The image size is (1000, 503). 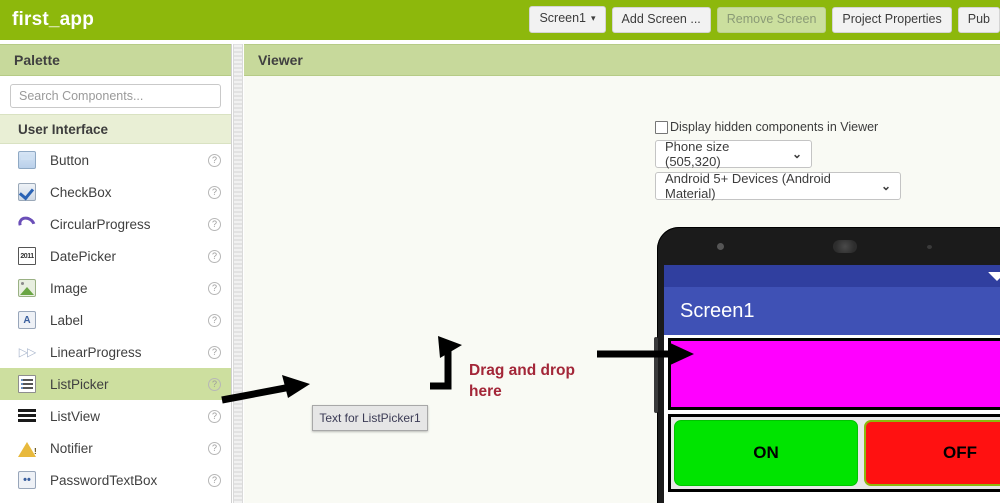 I want to click on palette-item-label: Notifier, so click(x=71, y=448).